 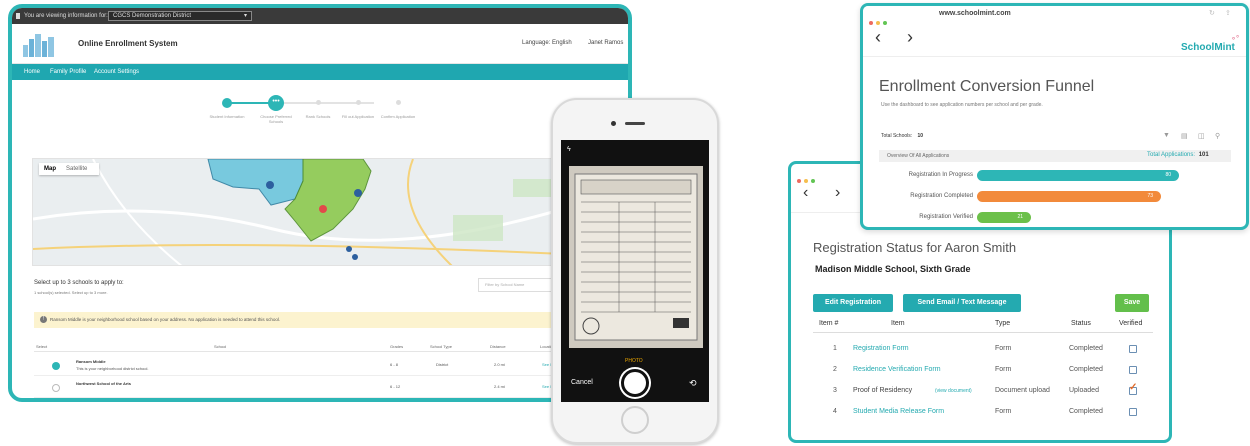 What do you see at coordinates (915, 247) in the screenshot?
I see `registration-title: Registration Status for Aaron Smith` at bounding box center [915, 247].